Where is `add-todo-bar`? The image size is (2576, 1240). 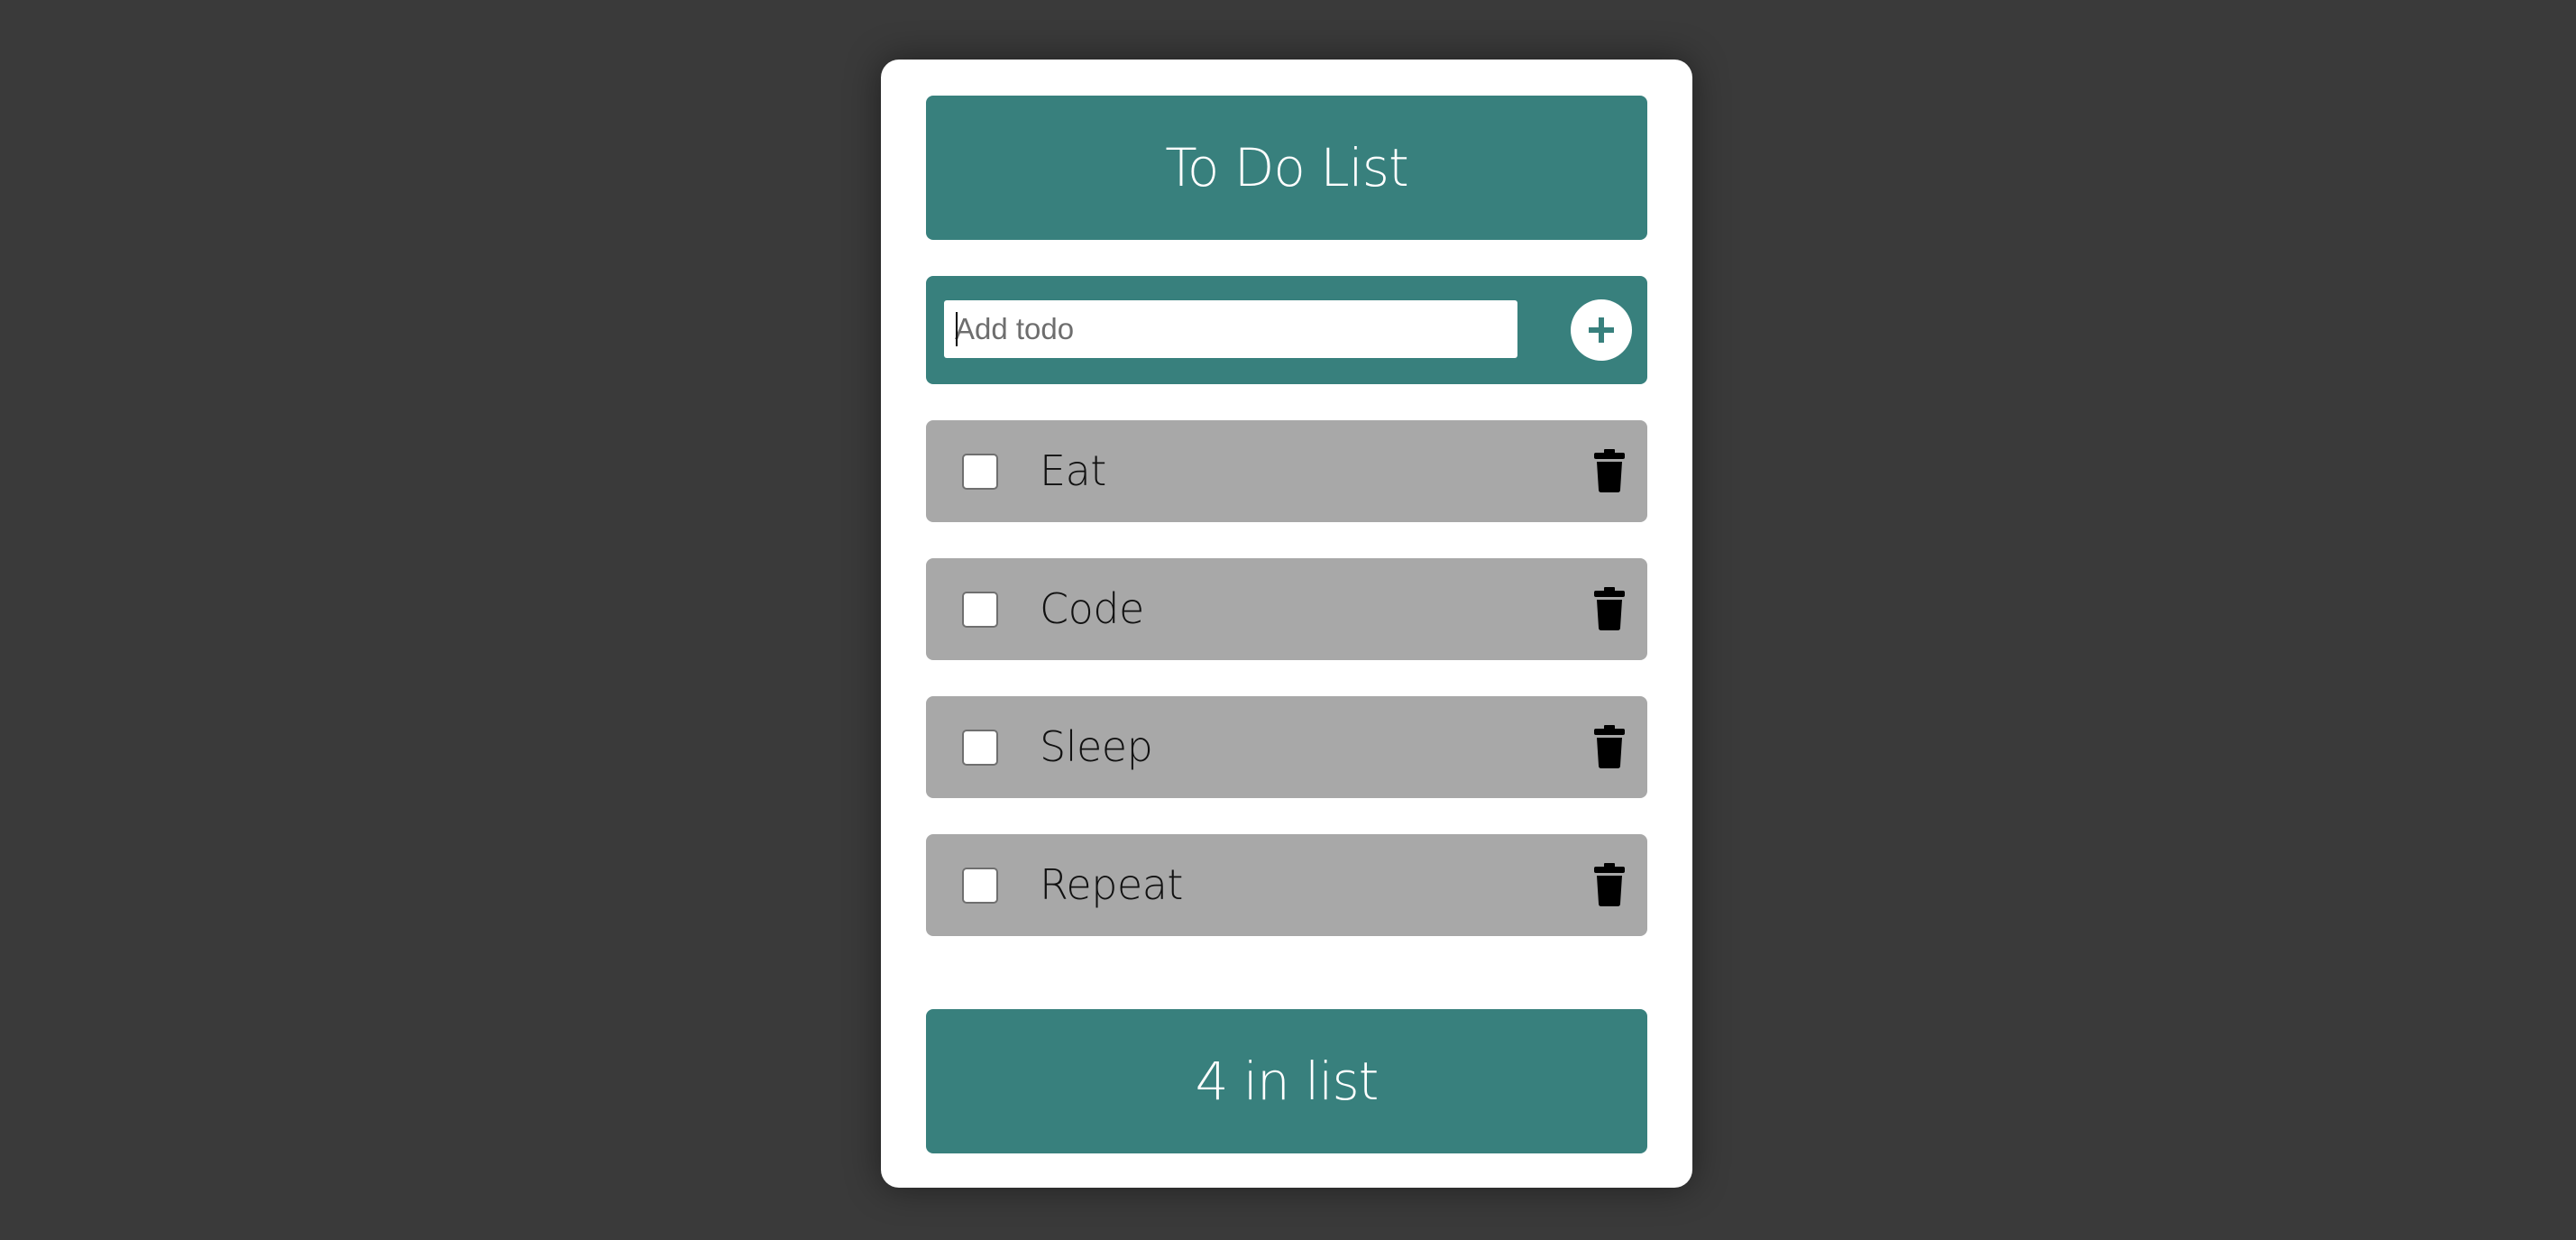
add-todo-bar is located at coordinates (1286, 330).